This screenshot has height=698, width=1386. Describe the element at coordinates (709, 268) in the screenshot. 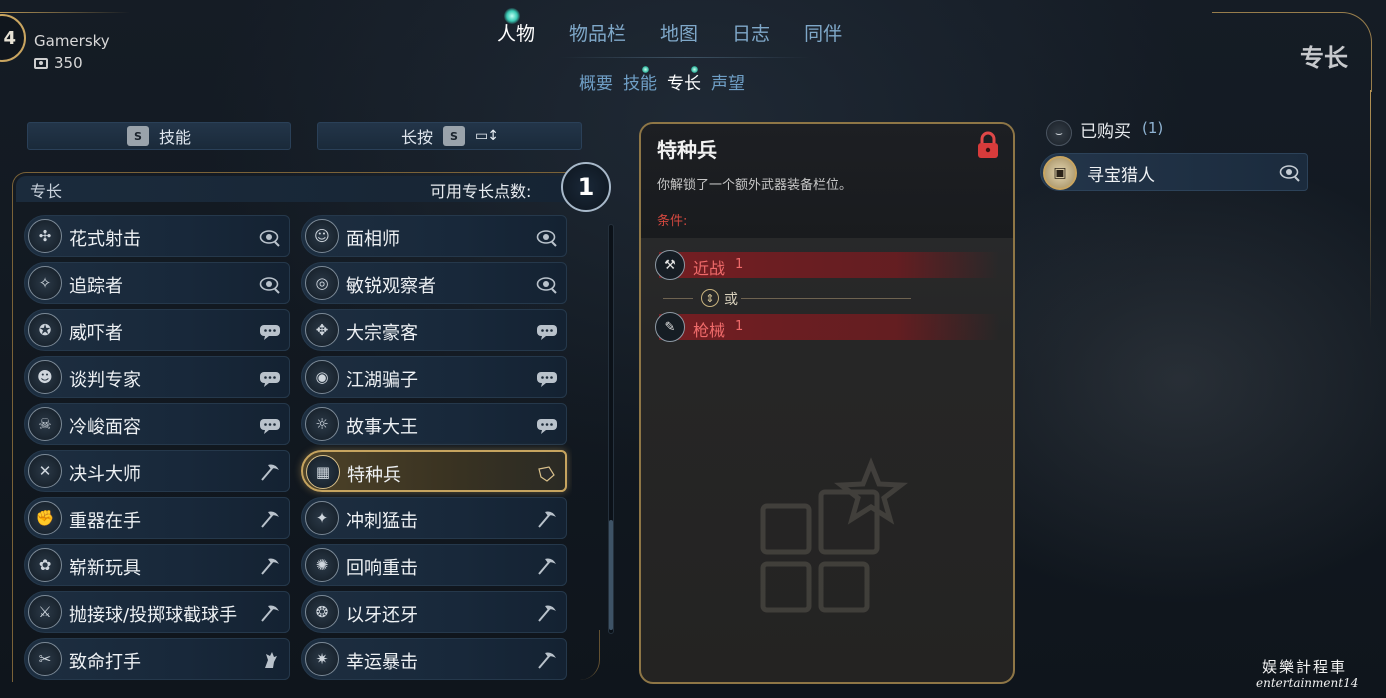

I see `requirement-name: 近战` at that location.